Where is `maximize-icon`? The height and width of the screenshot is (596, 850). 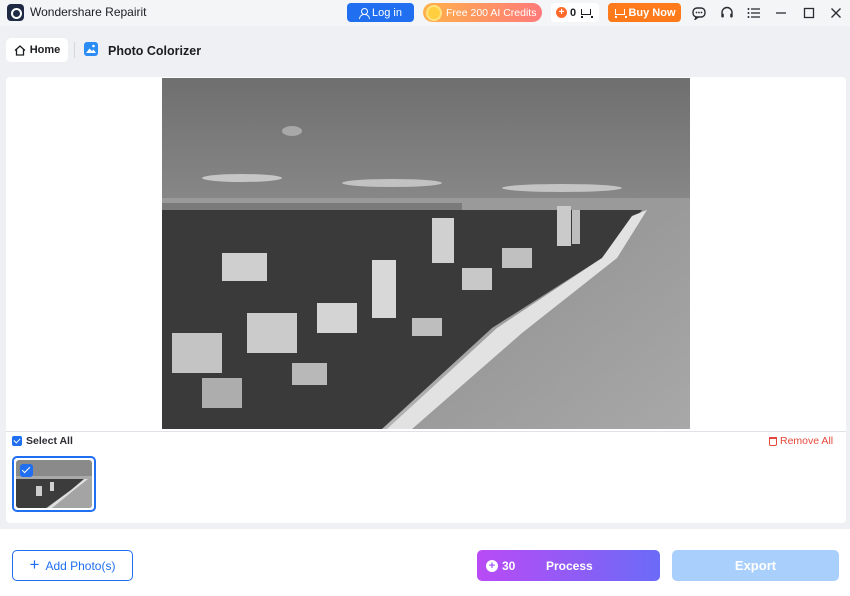 maximize-icon is located at coordinates (809, 13).